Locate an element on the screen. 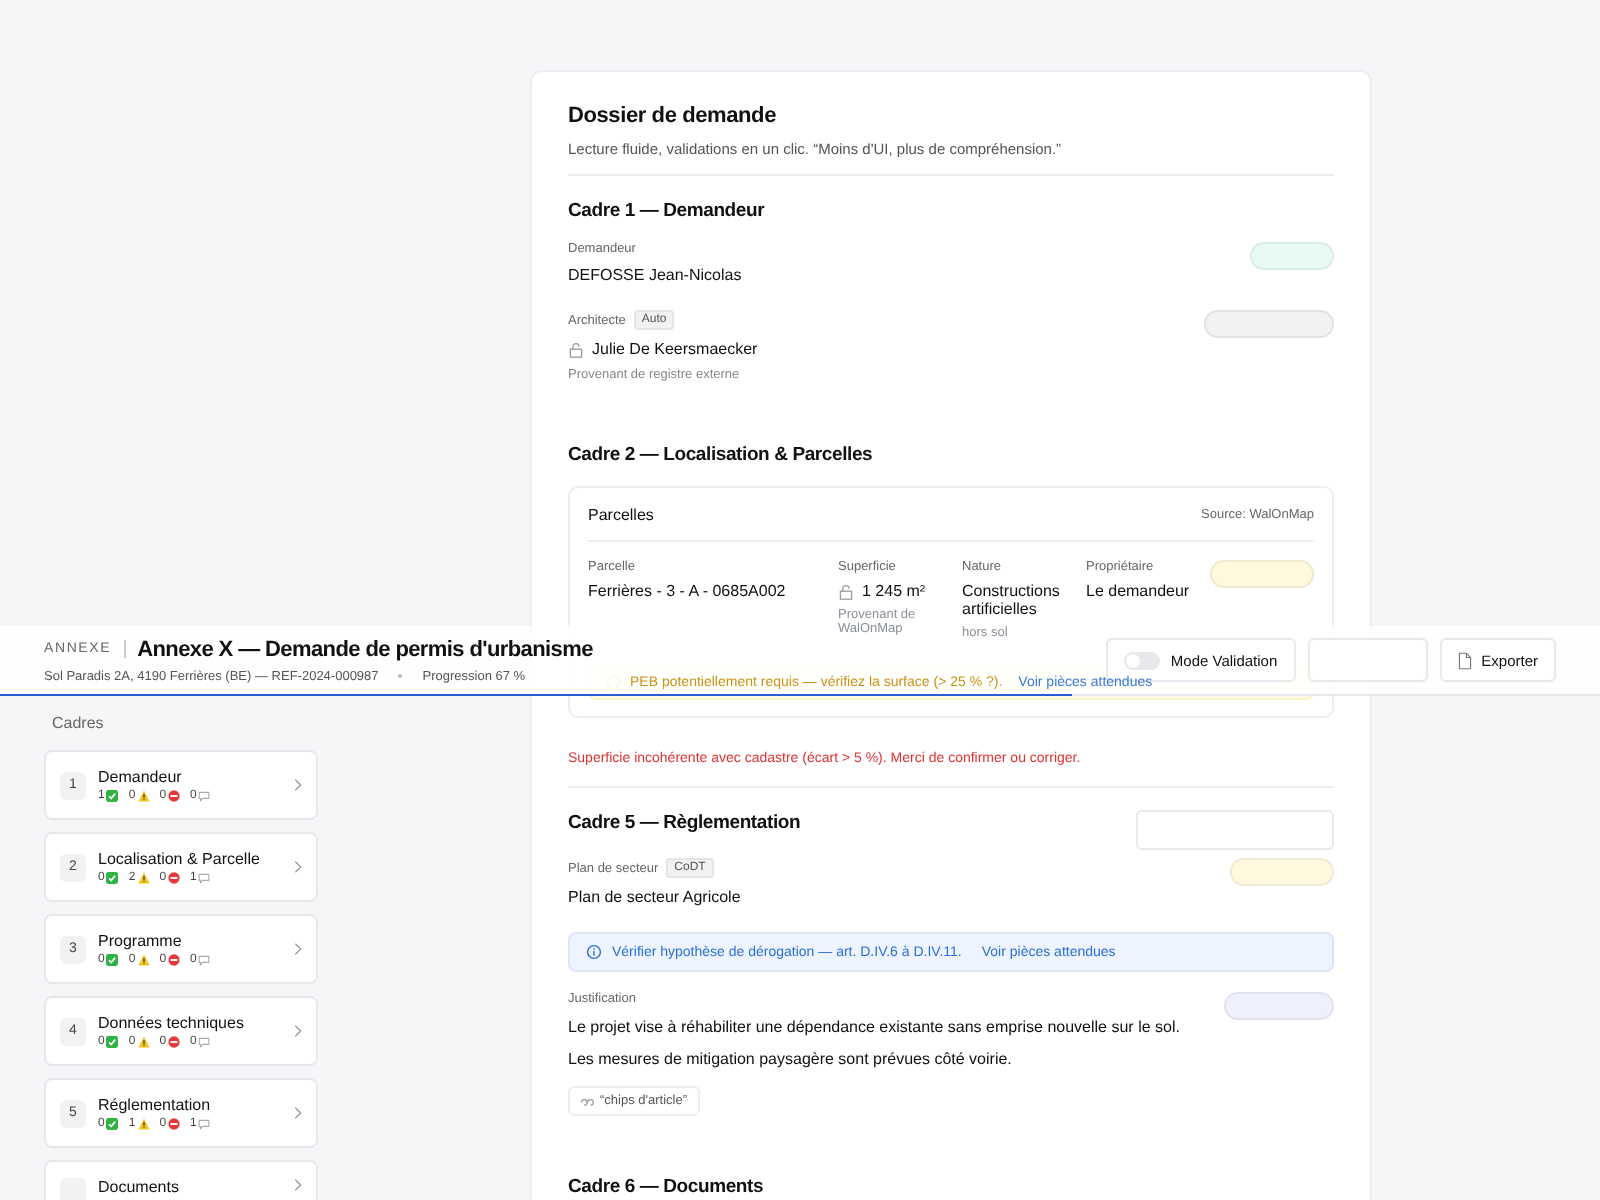 The width and height of the screenshot is (1600, 1200). nature-value: Constructions artificielles is located at coordinates (1012, 600).